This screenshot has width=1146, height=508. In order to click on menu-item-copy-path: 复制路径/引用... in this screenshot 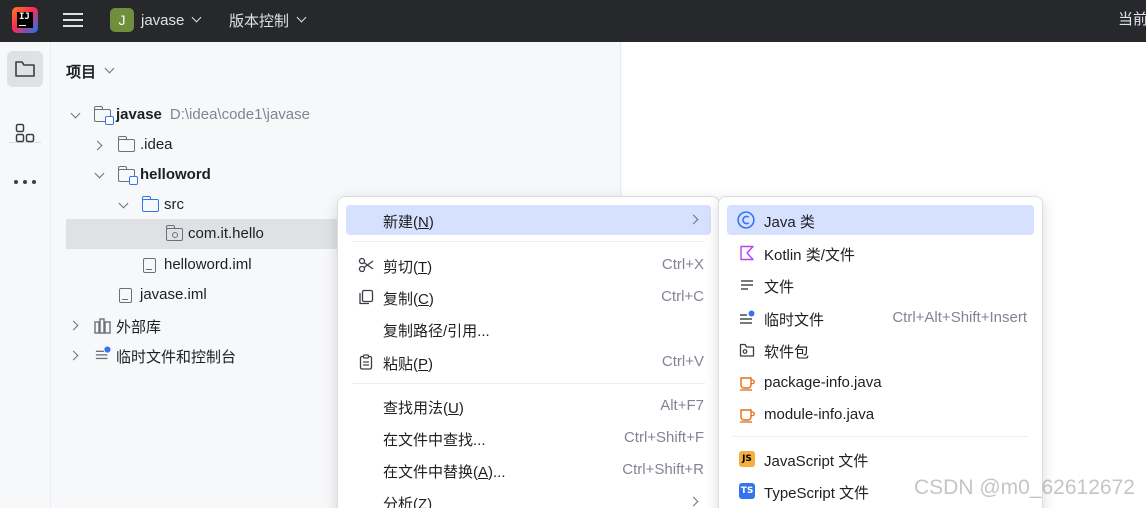, I will do `click(528, 329)`.